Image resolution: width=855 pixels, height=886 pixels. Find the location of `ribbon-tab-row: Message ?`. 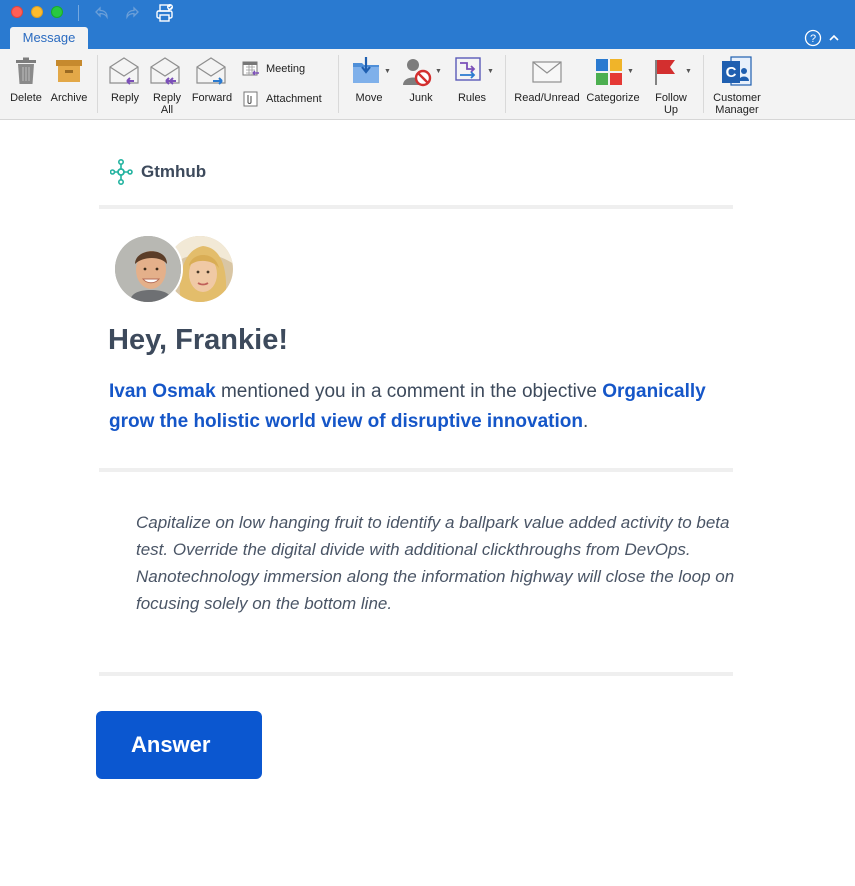

ribbon-tab-row: Message ? is located at coordinates (427, 38).